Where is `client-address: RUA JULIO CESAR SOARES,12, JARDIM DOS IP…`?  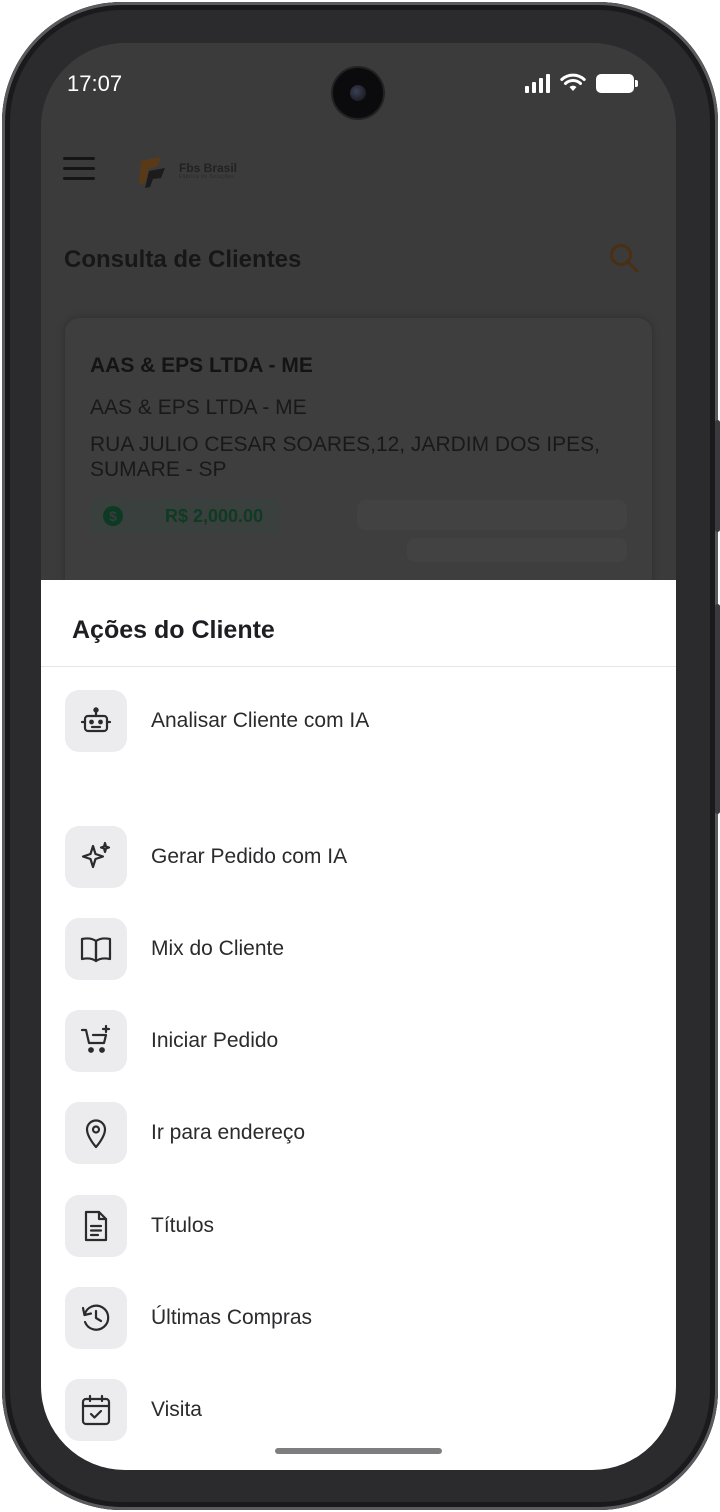
client-address: RUA JULIO CESAR SOARES,12, JARDIM DOS IP… is located at coordinates (345, 457).